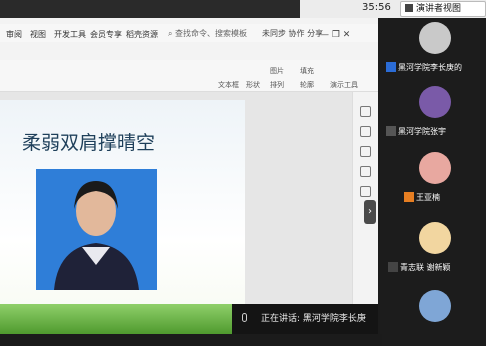 This screenshot has height=346, width=486. Describe the element at coordinates (416, 131) in the screenshot. I see `participant-name: 黑河学院张宇` at that location.